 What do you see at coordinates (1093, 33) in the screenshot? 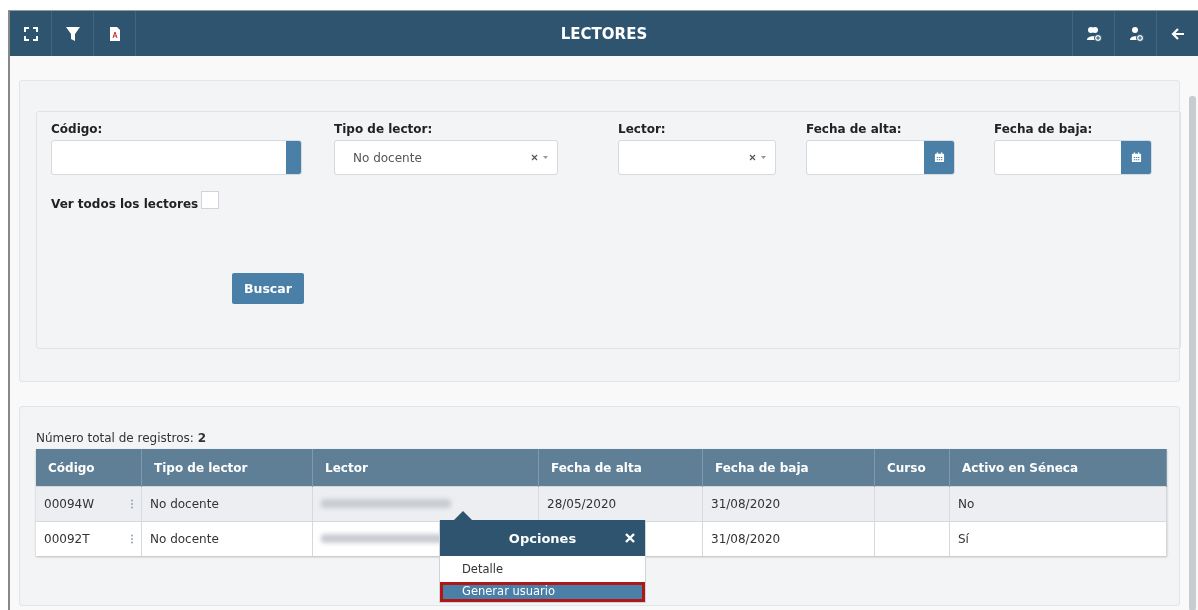
I see `add-users-icon` at bounding box center [1093, 33].